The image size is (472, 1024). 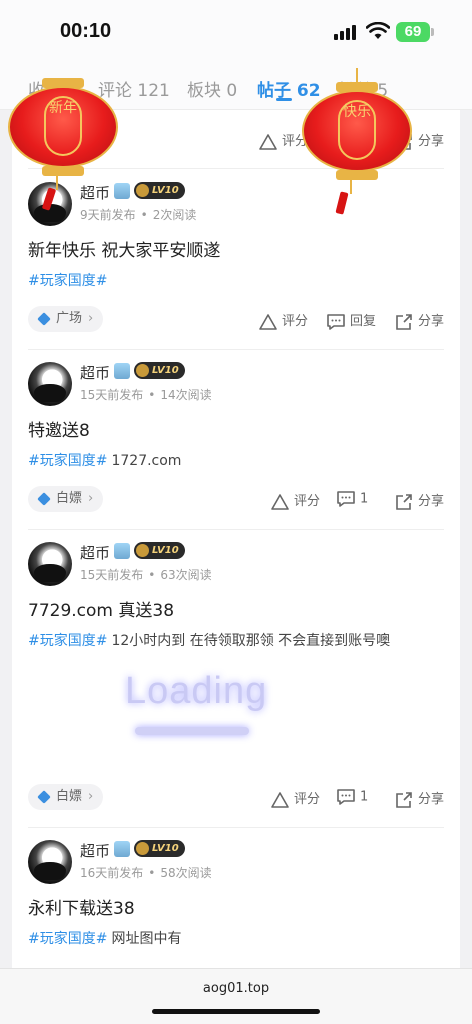 What do you see at coordinates (351, 320) in the screenshot?
I see `reply-button: 回复` at bounding box center [351, 320].